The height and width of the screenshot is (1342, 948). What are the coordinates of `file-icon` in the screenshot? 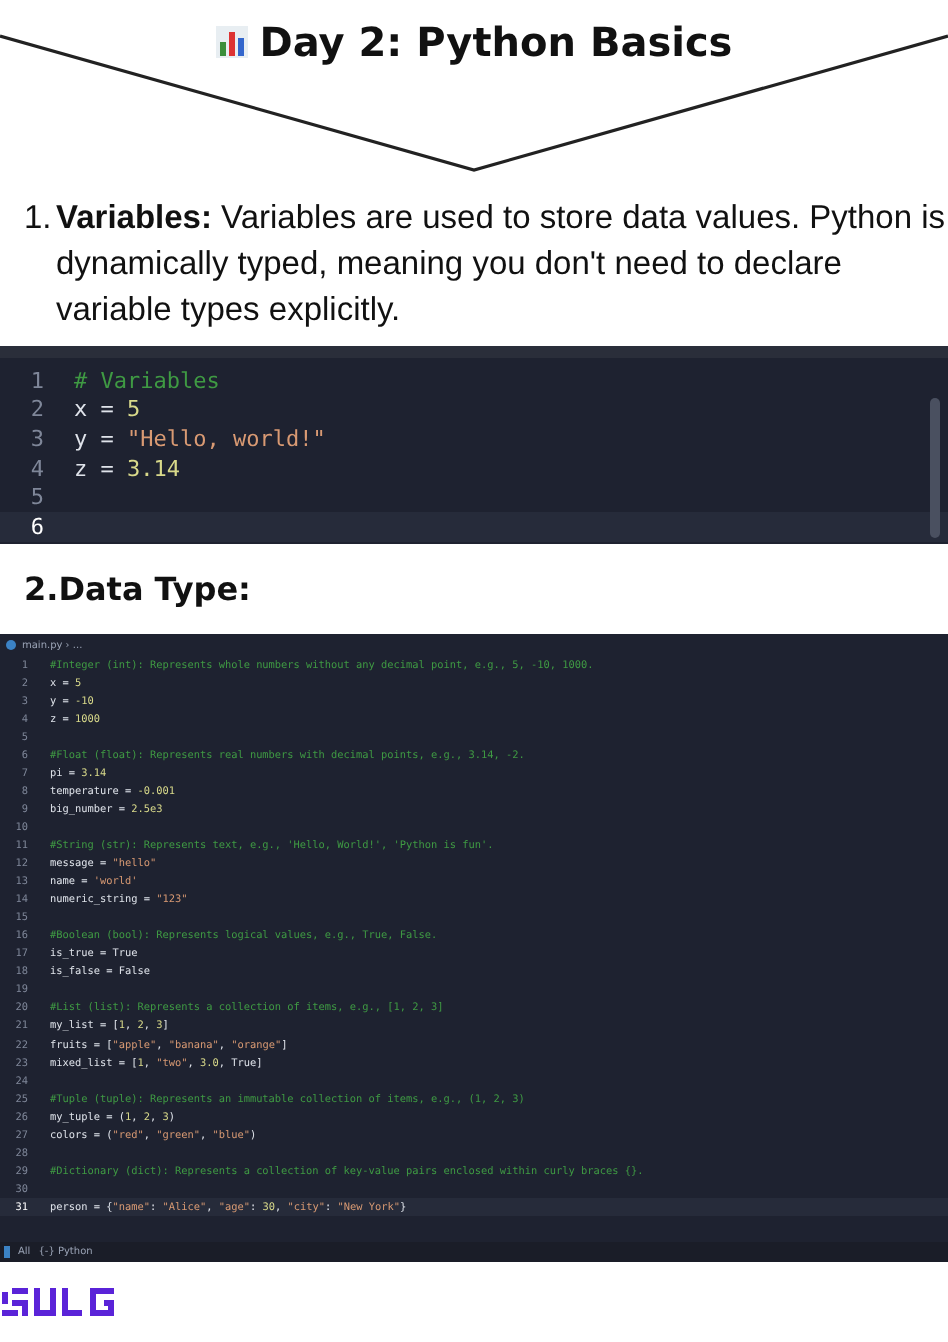 It's located at (11, 645).